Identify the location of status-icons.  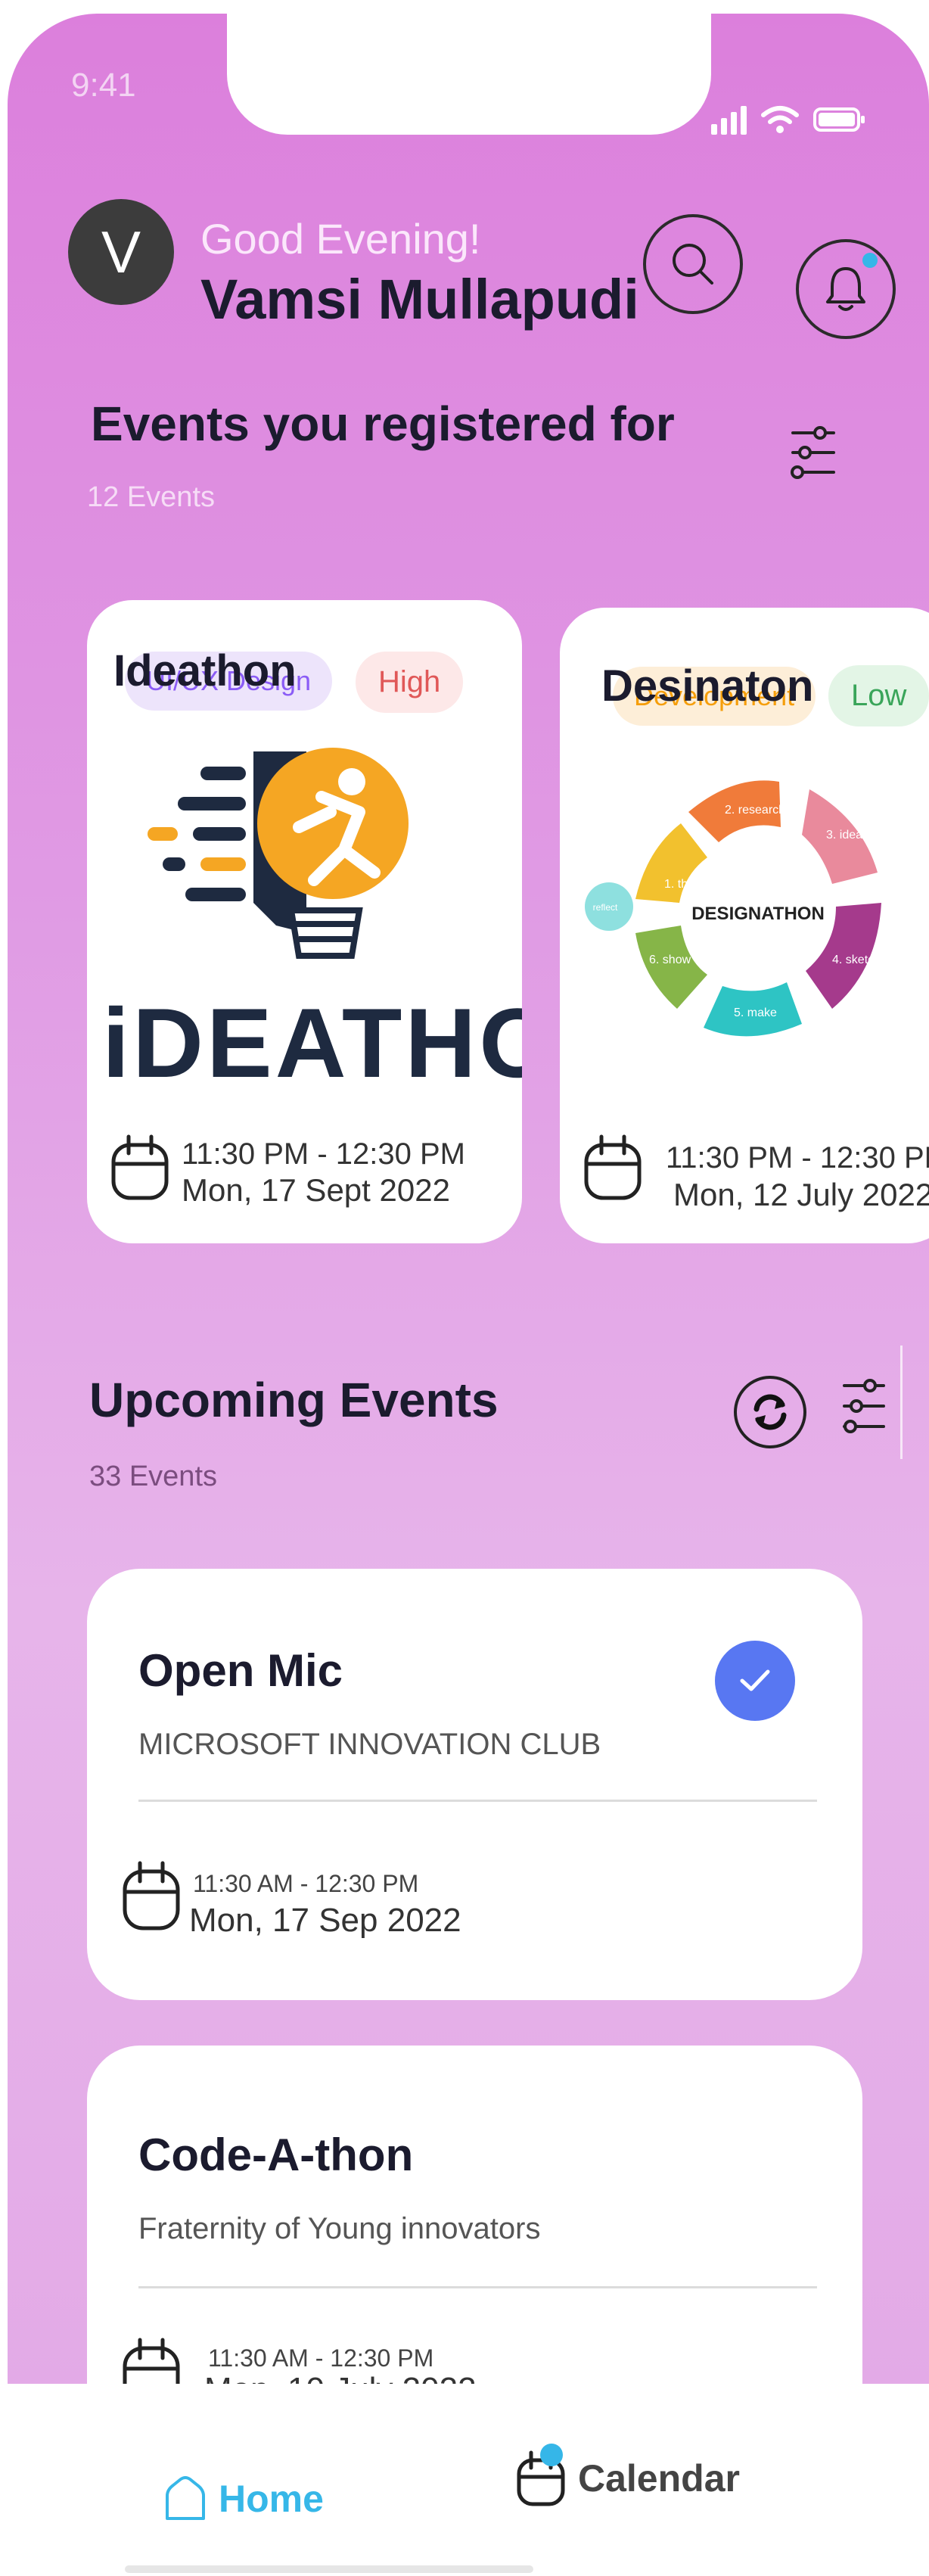
(788, 119).